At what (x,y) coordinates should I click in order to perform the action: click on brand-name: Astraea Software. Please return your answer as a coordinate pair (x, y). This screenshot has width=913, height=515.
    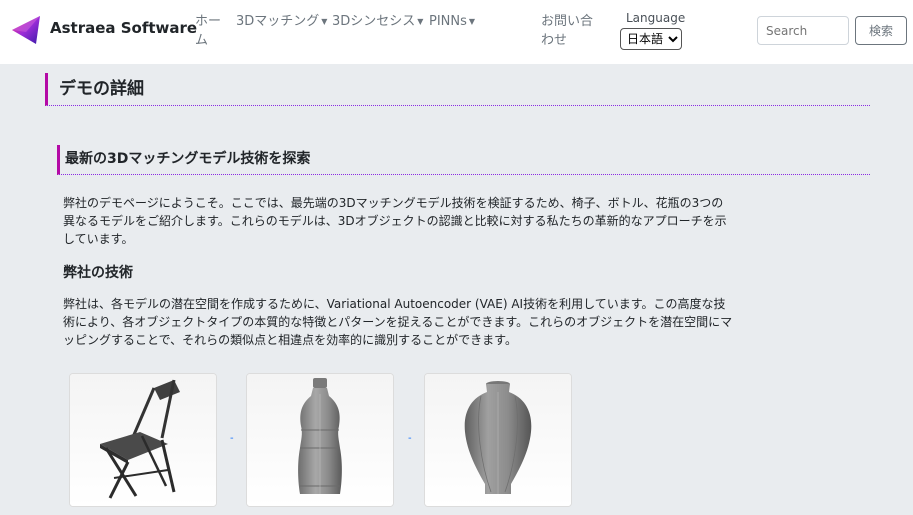
    Looking at the image, I should click on (123, 28).